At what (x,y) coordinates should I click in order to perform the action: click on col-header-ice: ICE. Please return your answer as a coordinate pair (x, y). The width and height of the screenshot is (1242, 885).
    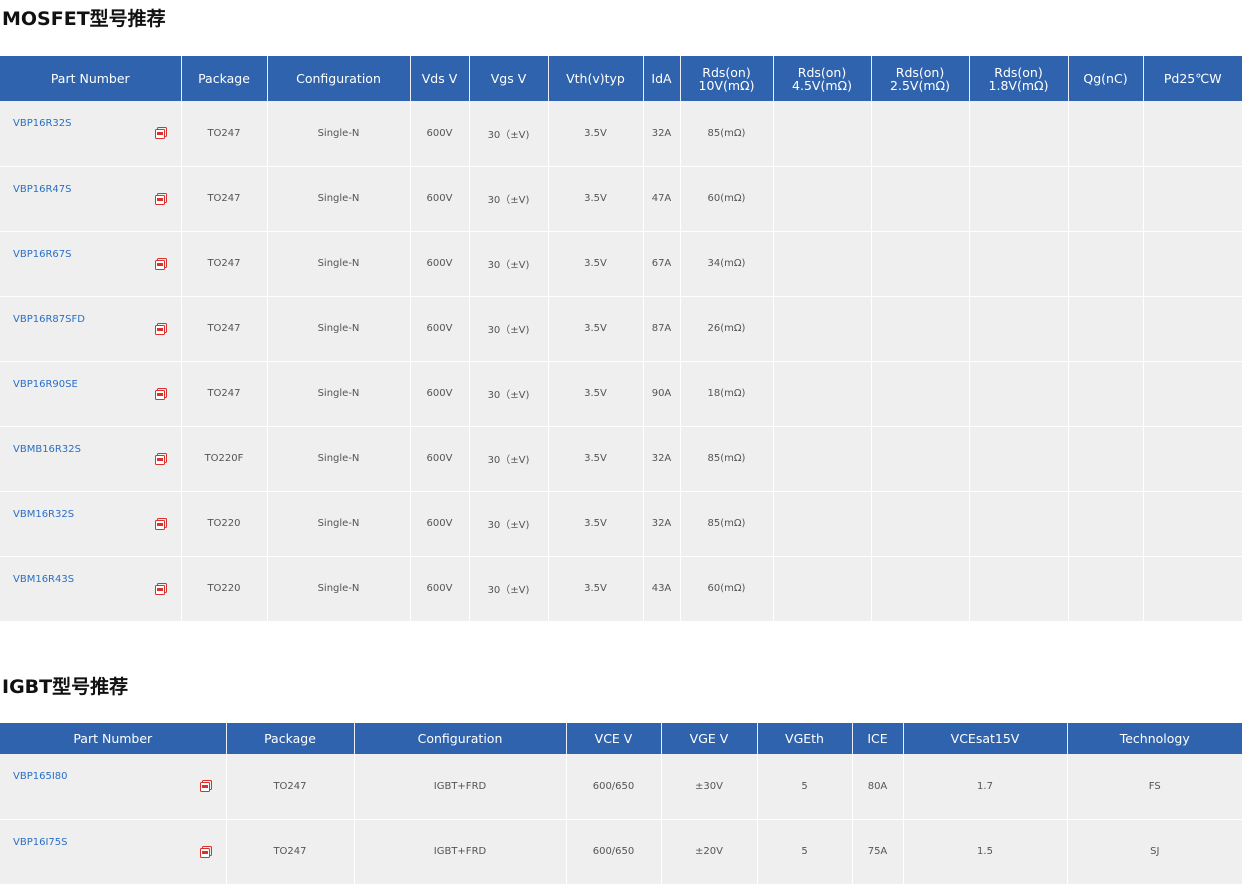
    Looking at the image, I should click on (878, 738).